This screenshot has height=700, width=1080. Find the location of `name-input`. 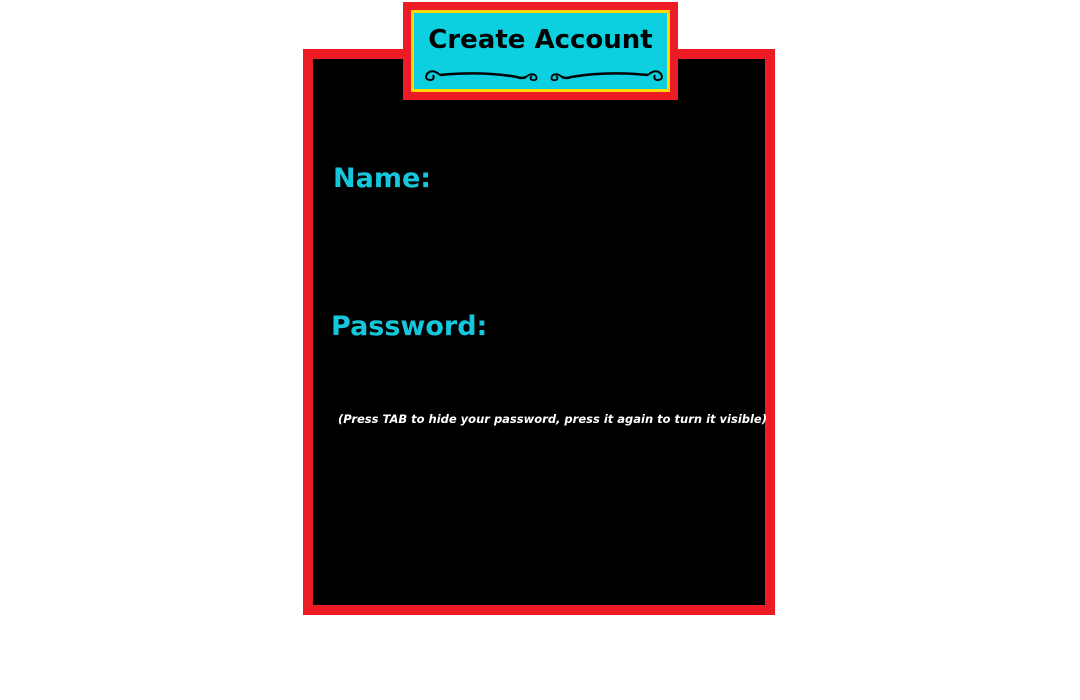

name-input is located at coordinates (602, 182).